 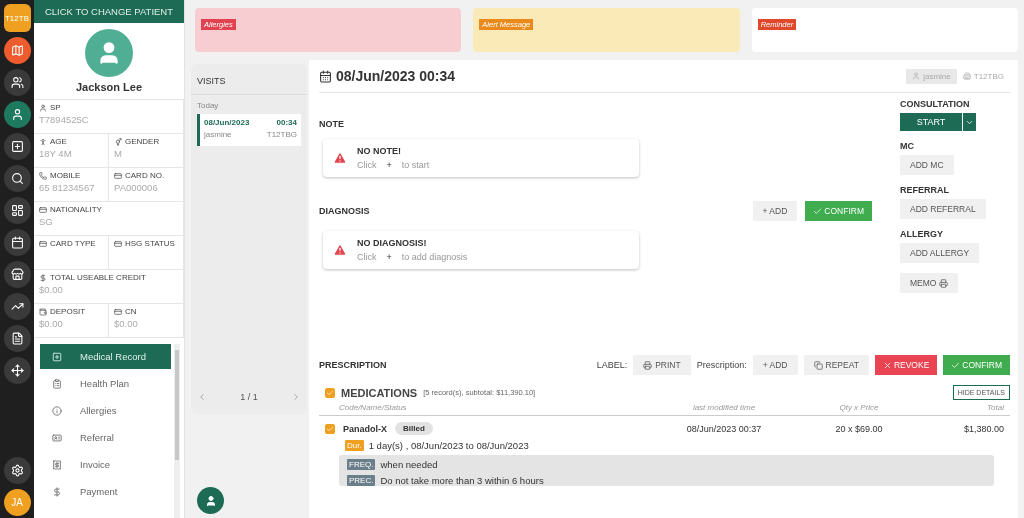 What do you see at coordinates (434, 257) in the screenshot?
I see `hint-text: to add diagnosis` at bounding box center [434, 257].